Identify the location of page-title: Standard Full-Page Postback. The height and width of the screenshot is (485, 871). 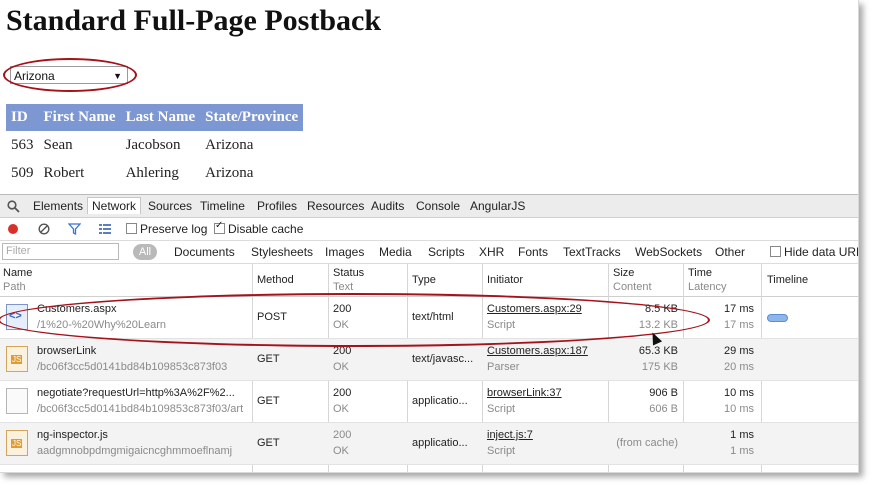
(194, 20).